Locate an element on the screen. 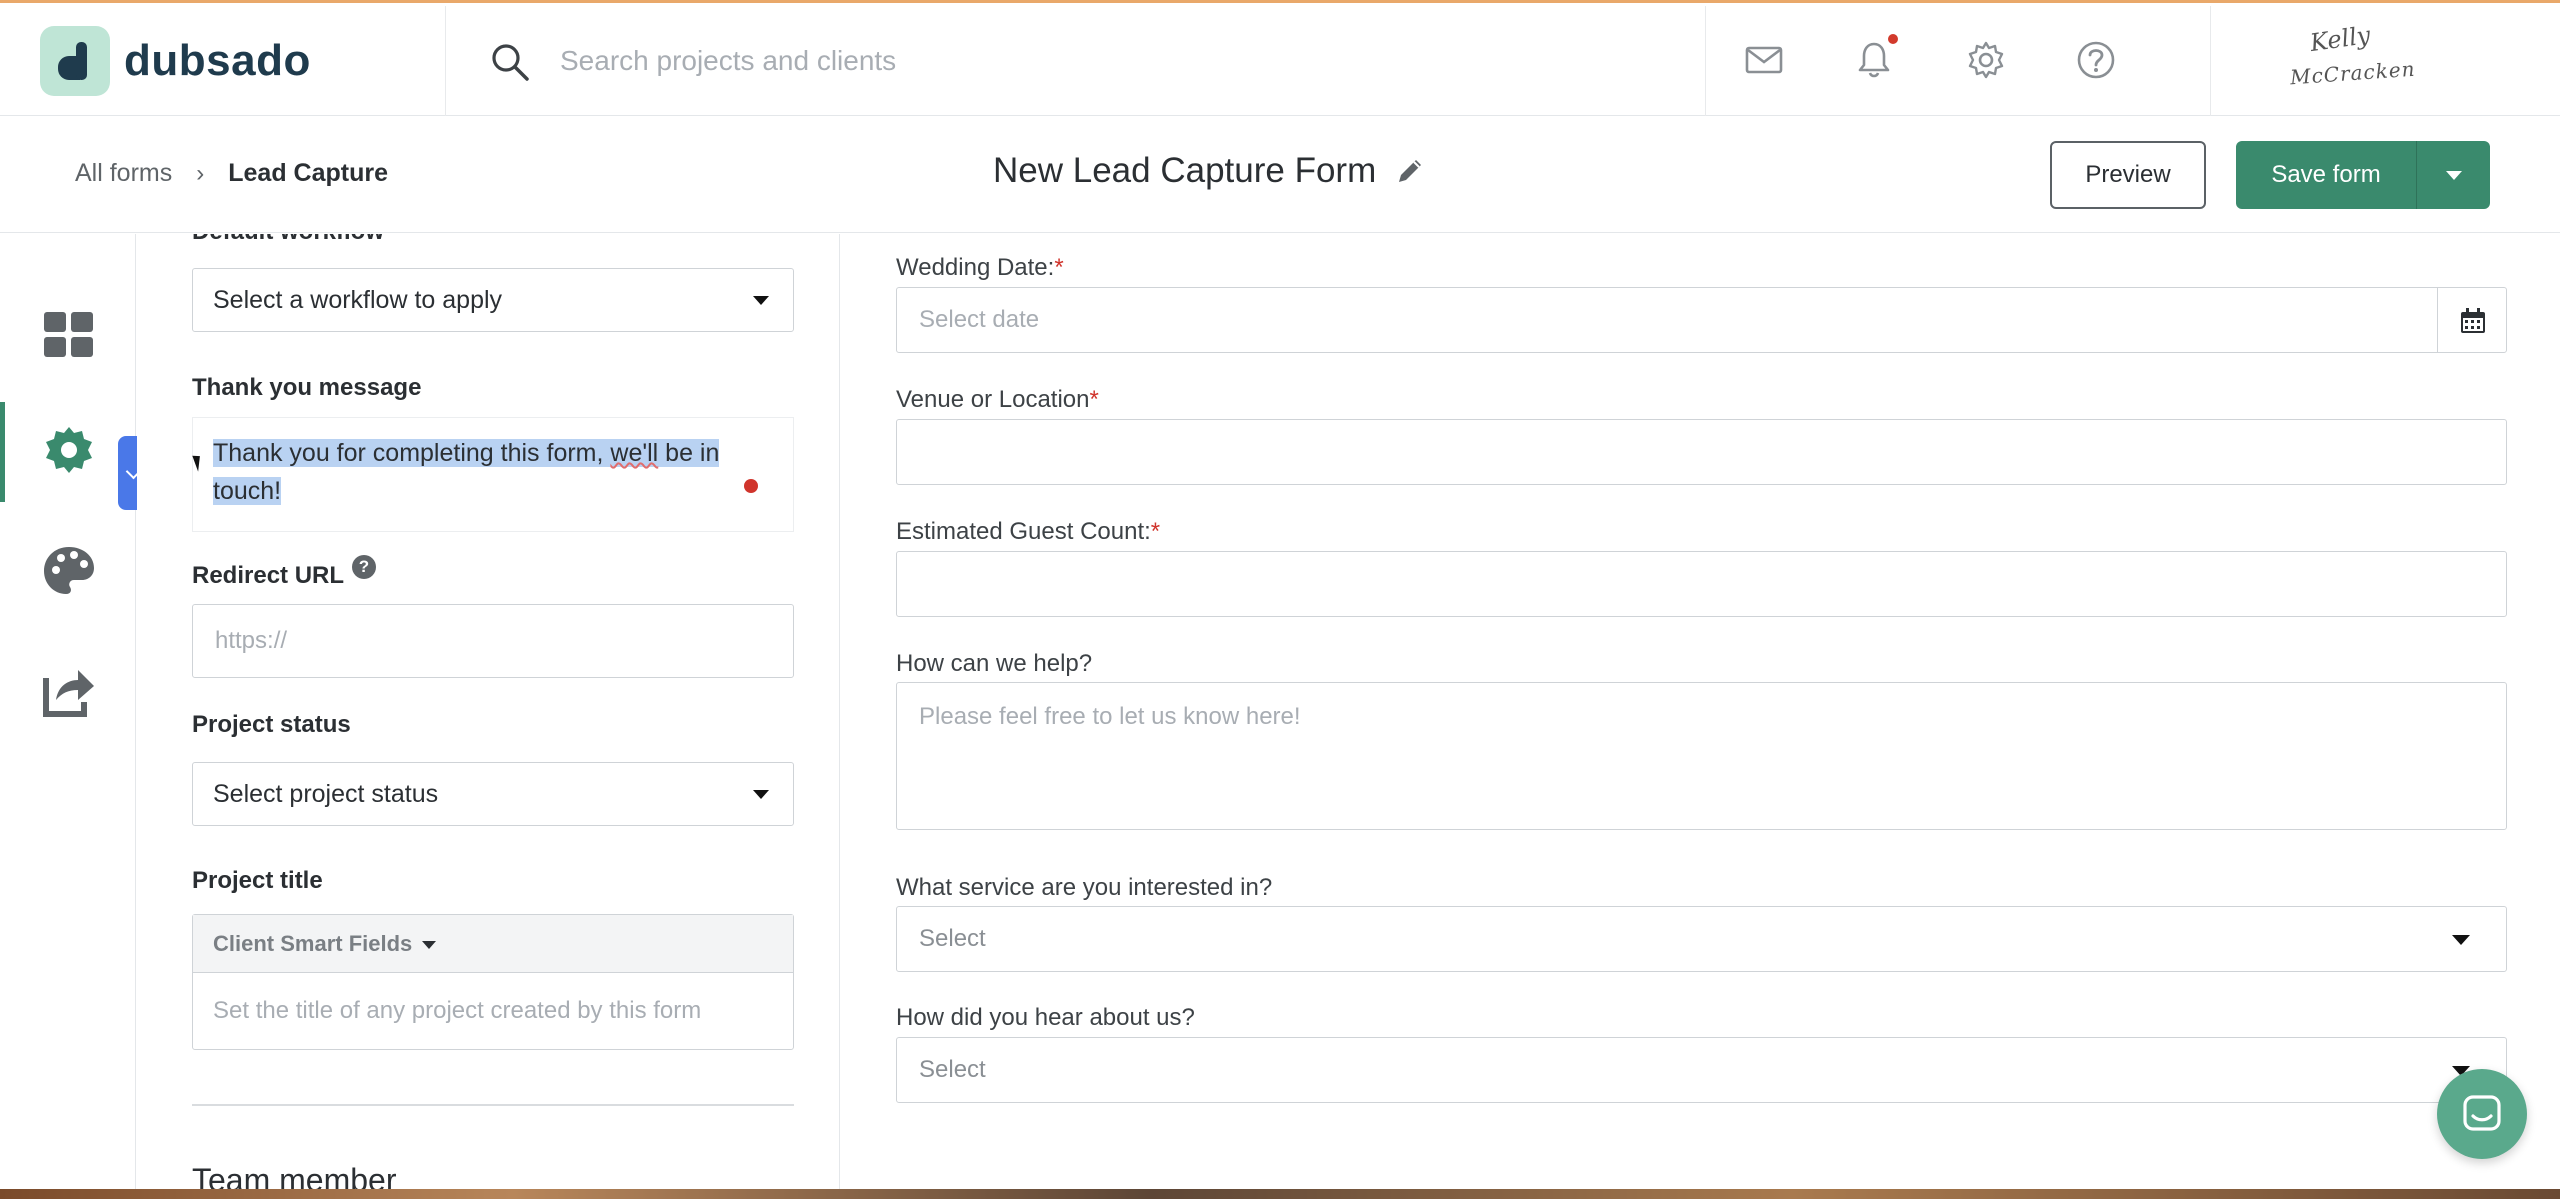  date-picker-button is located at coordinates (2472, 320).